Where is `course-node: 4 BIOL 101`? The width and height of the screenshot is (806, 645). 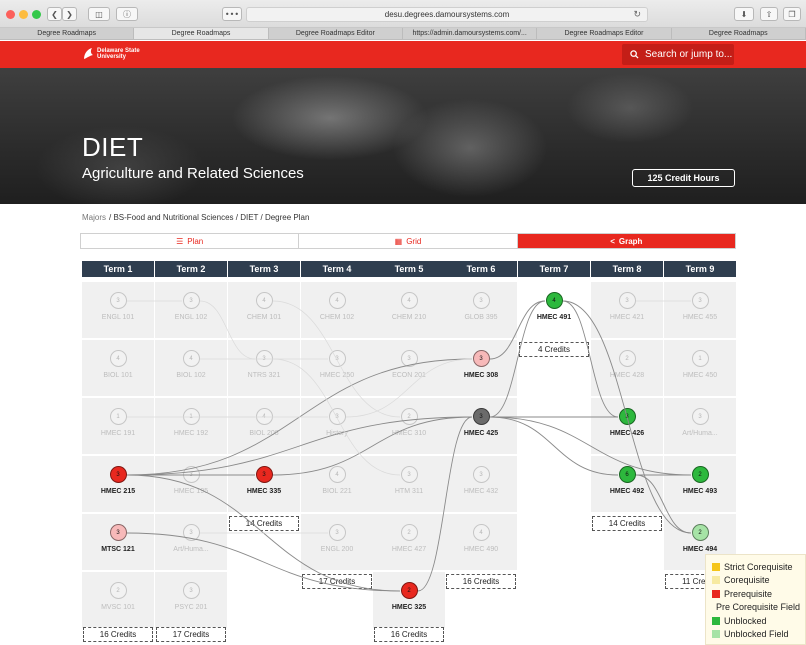 course-node: 4 BIOL 101 is located at coordinates (118, 364).